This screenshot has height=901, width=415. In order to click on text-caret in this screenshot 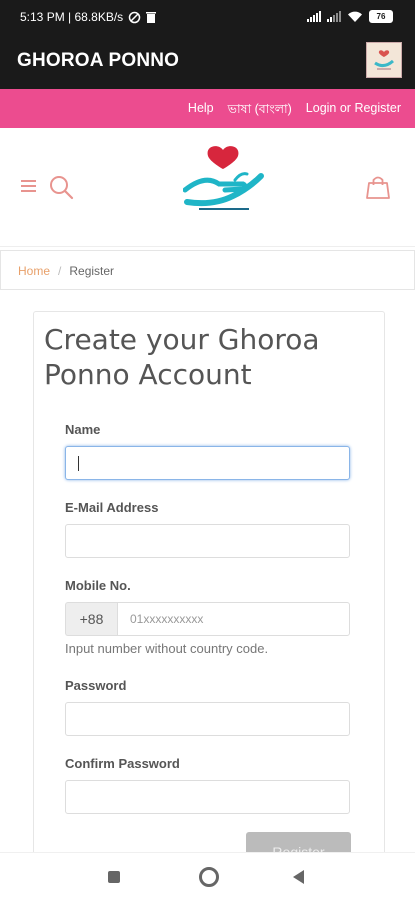, I will do `click(78, 463)`.